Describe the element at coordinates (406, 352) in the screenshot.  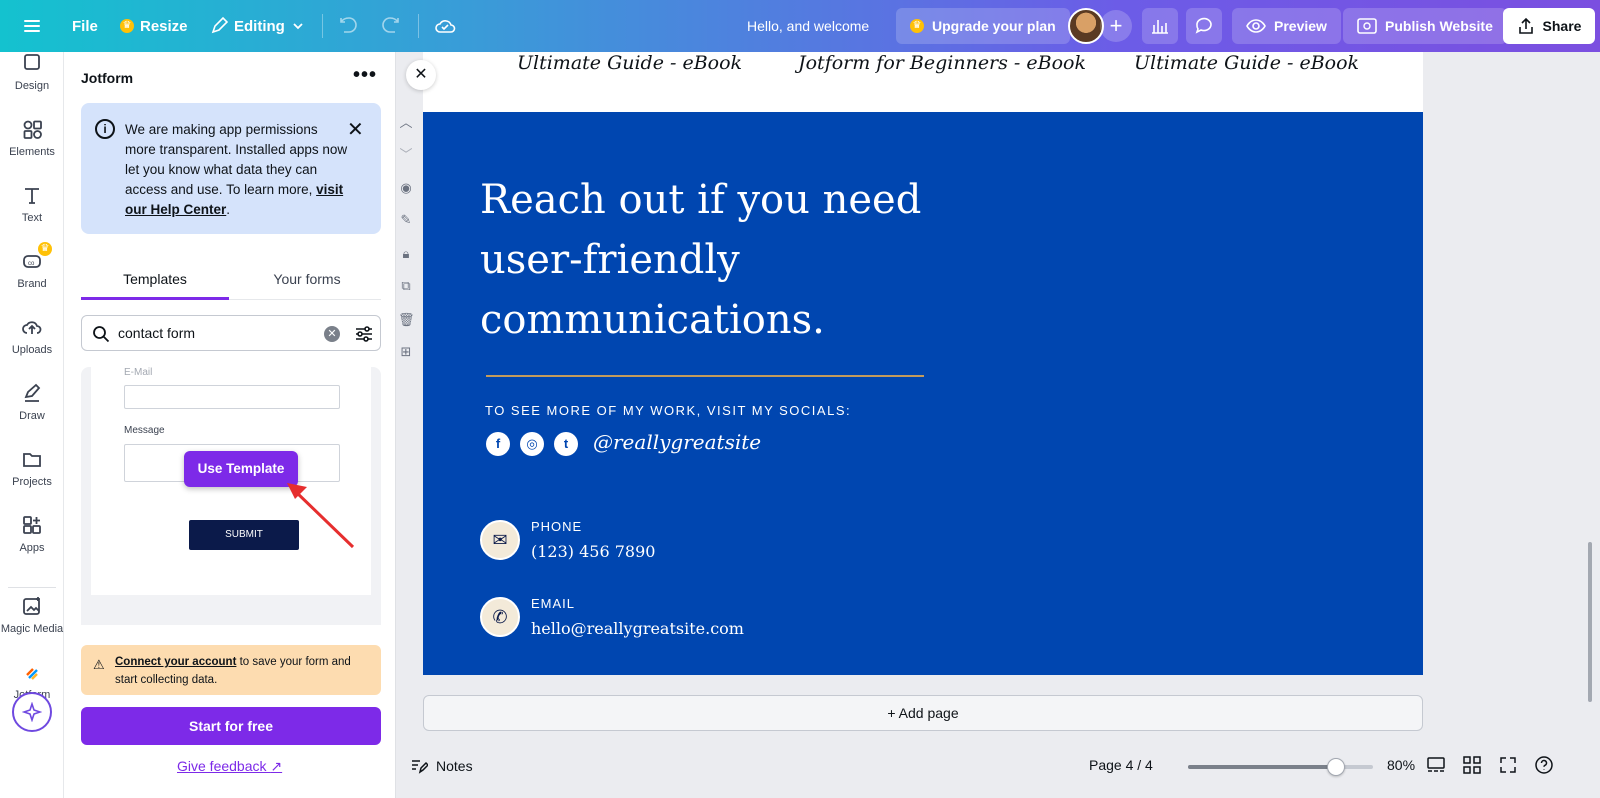
I see `add-page-button-small: ⊞` at that location.